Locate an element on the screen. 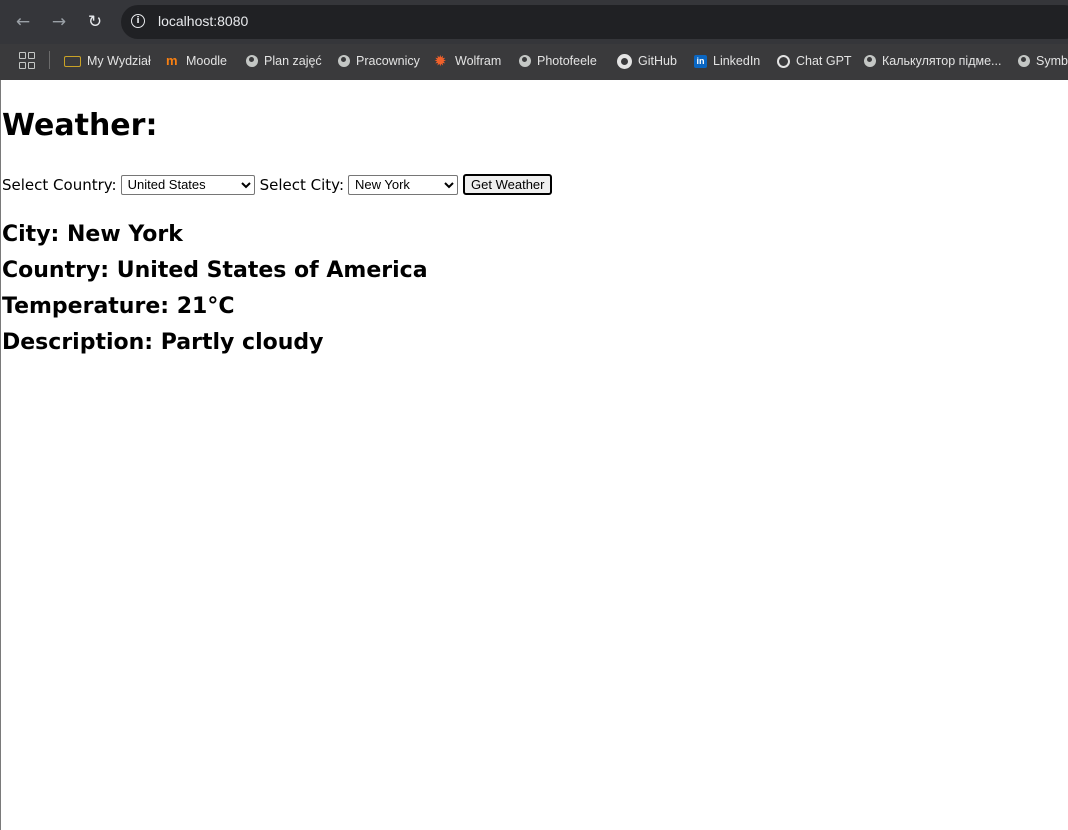 This screenshot has width=1068, height=830. forward-arrow-icon: → is located at coordinates (59, 22).